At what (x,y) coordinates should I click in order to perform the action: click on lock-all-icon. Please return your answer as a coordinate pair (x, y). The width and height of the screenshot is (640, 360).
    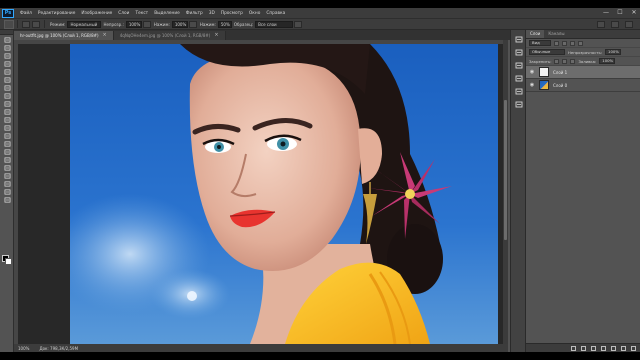
    Looking at the image, I should click on (573, 61).